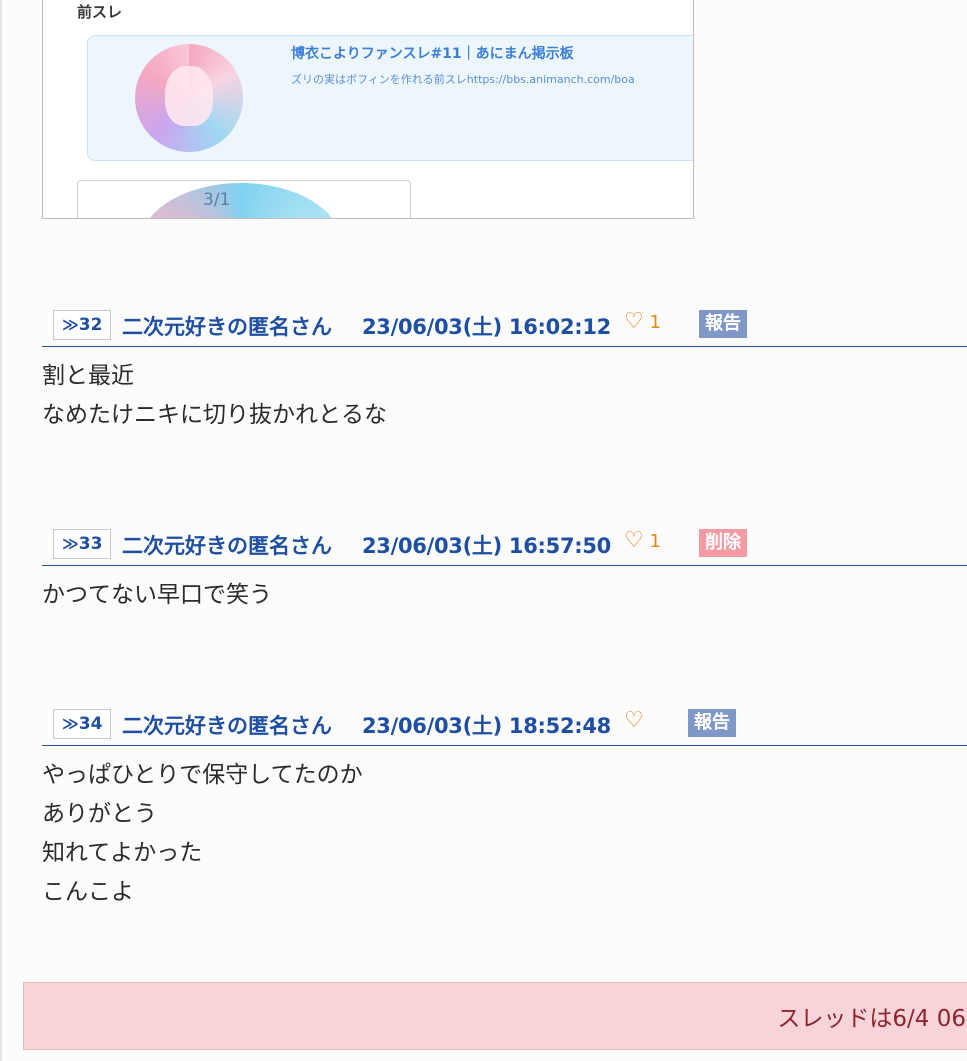 The width and height of the screenshot is (967, 1061). What do you see at coordinates (504, 391) in the screenshot?
I see `post-body: 割と最近 なめたけニキに切り抜かれとるな` at bounding box center [504, 391].